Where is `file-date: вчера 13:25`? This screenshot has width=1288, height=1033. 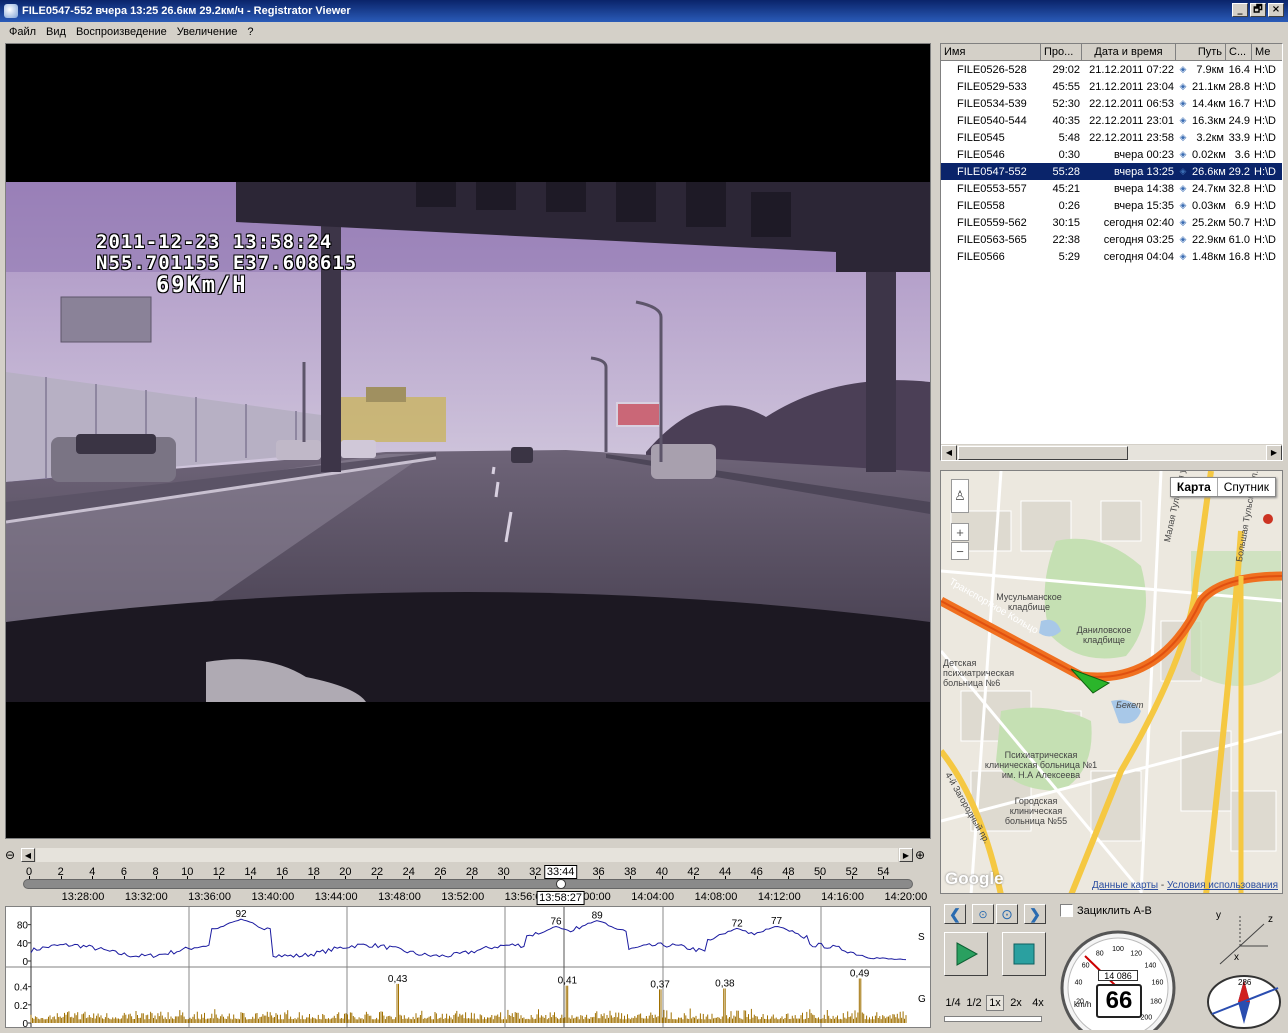 file-date: вчера 13:25 is located at coordinates (1143, 171).